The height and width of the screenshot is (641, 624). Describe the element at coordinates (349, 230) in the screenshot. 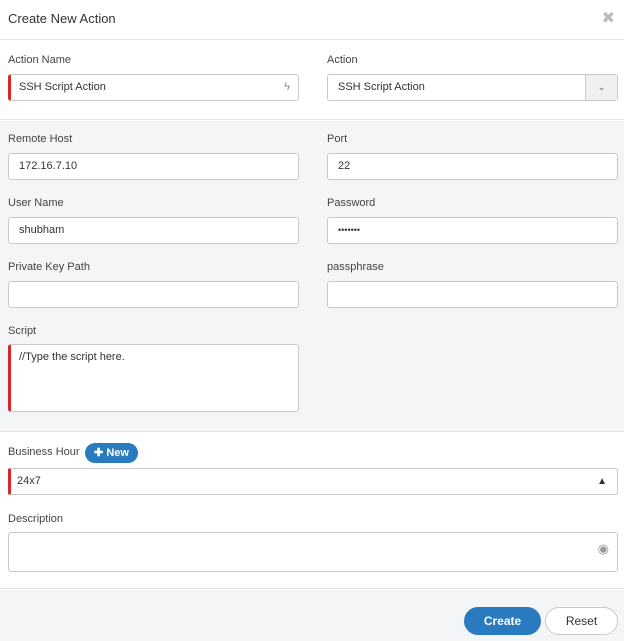

I see `password-value: •••••••` at that location.